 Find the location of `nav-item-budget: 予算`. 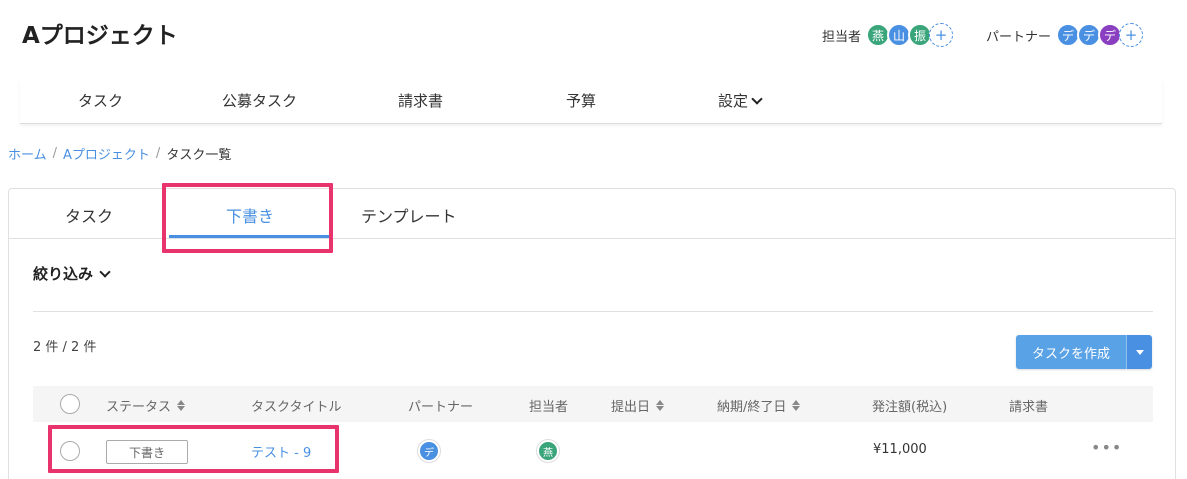

nav-item-budget: 予算 is located at coordinates (581, 100).